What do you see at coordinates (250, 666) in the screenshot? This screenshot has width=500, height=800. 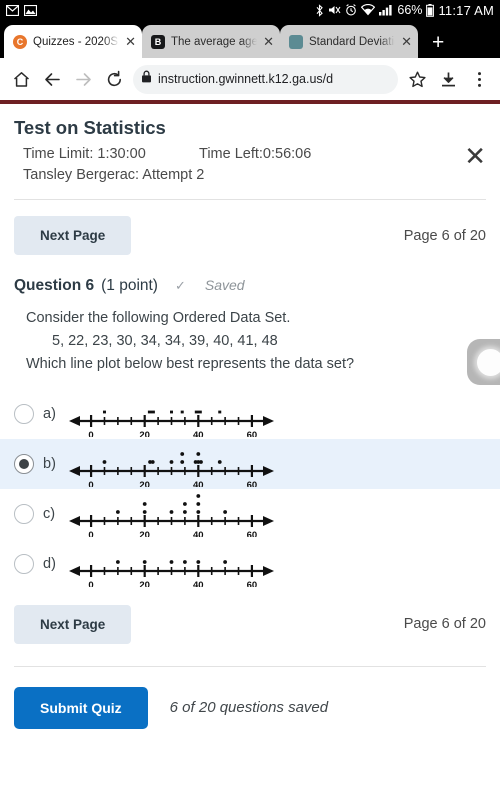 I see `footer-divider` at bounding box center [250, 666].